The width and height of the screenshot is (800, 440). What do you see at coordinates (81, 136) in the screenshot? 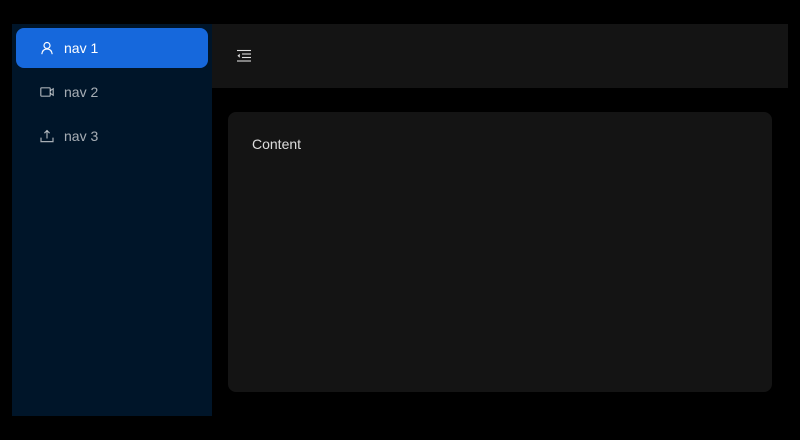
I see `sidebar-item-label: nav 3` at bounding box center [81, 136].